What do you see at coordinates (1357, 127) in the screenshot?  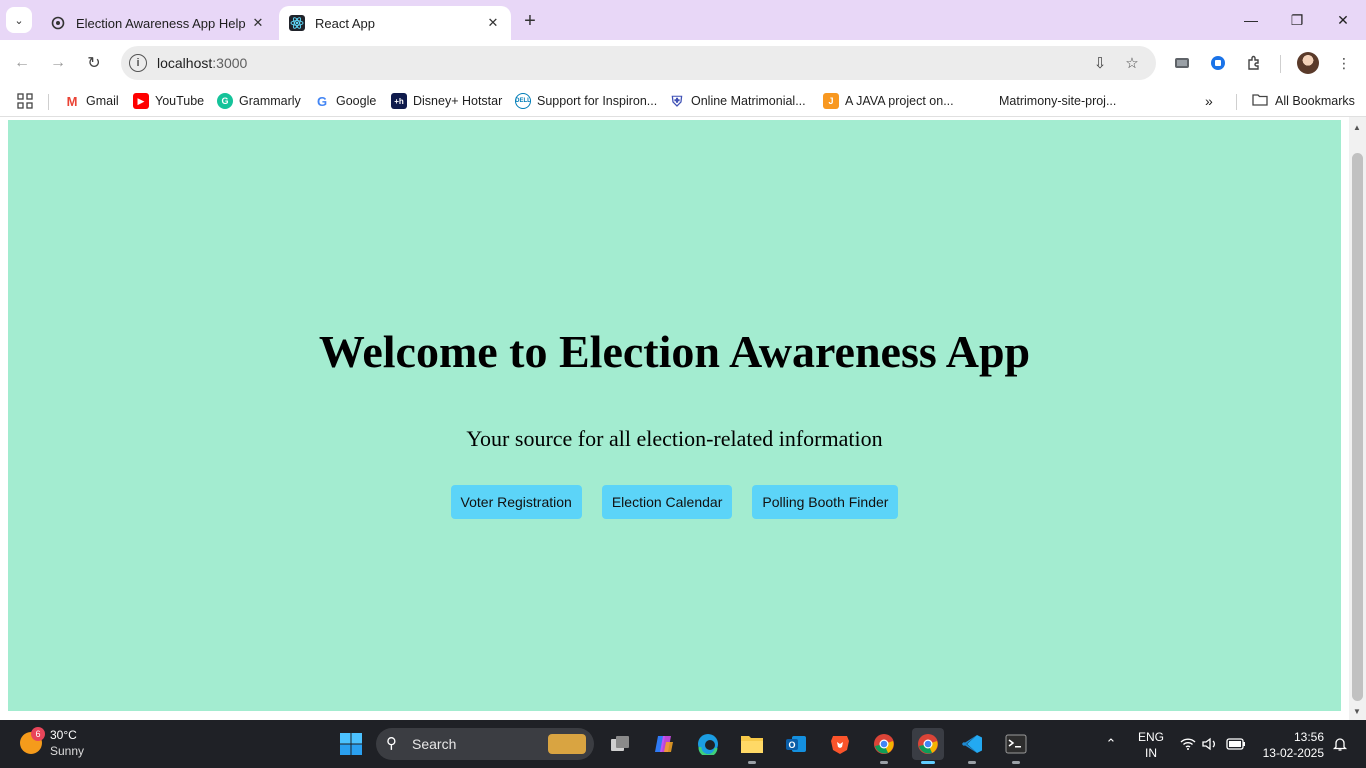 I see `scroll-up-arrow-icon: ▲` at bounding box center [1357, 127].